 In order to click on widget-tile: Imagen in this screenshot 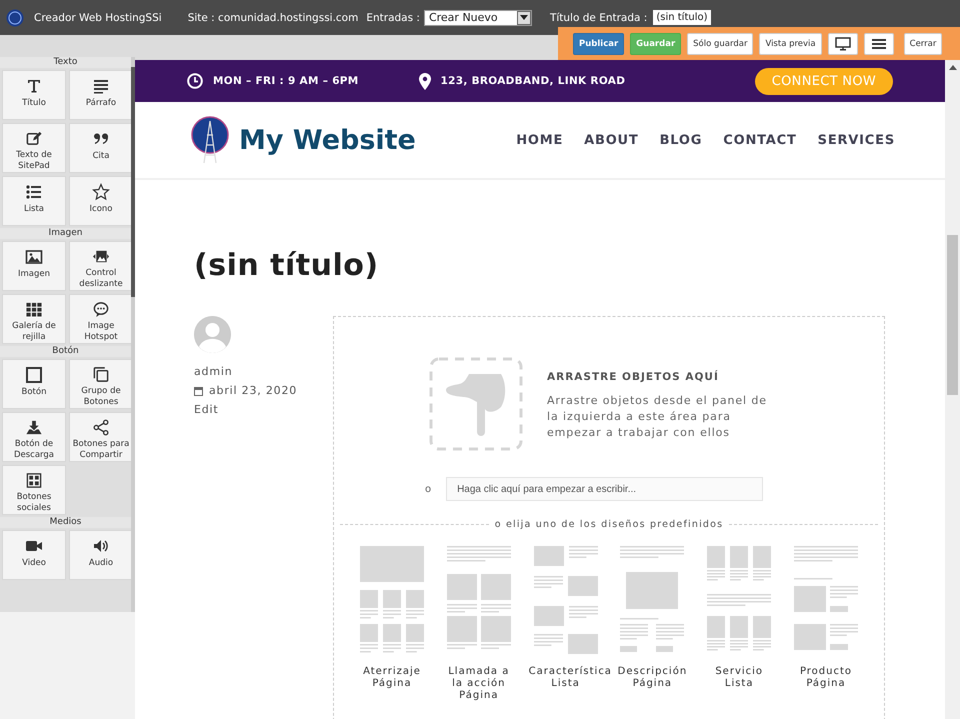, I will do `click(34, 266)`.